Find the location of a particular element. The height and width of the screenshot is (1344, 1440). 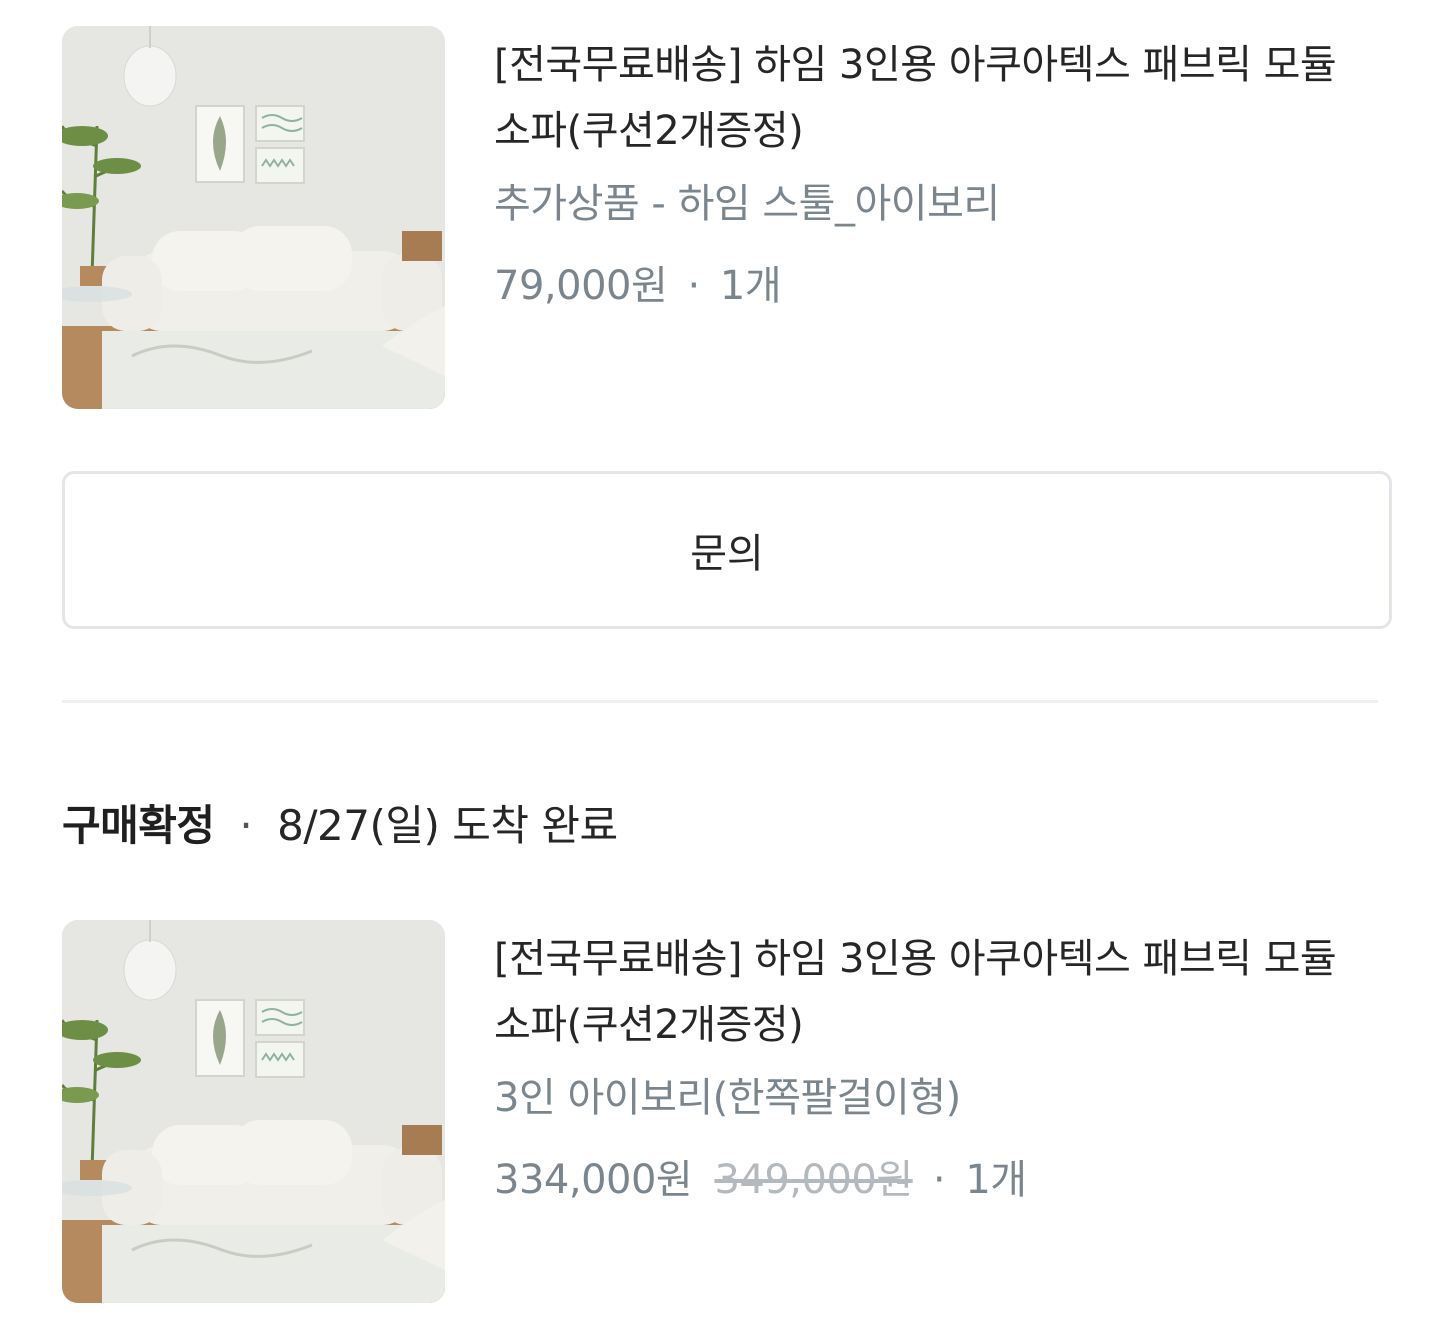

order-status-line: 구매확정 · 8/27(일) 도착 완료 is located at coordinates (340, 826).